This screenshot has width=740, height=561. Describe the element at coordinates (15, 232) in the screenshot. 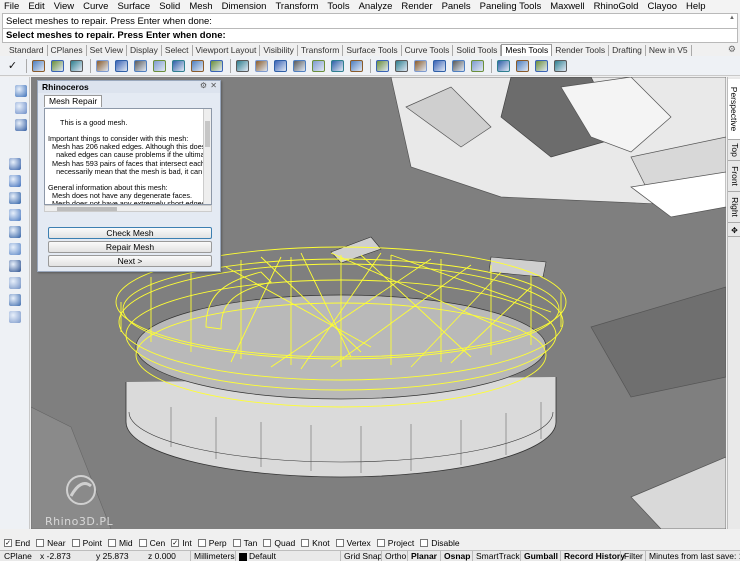

I see `mesh-torus-icon` at that location.